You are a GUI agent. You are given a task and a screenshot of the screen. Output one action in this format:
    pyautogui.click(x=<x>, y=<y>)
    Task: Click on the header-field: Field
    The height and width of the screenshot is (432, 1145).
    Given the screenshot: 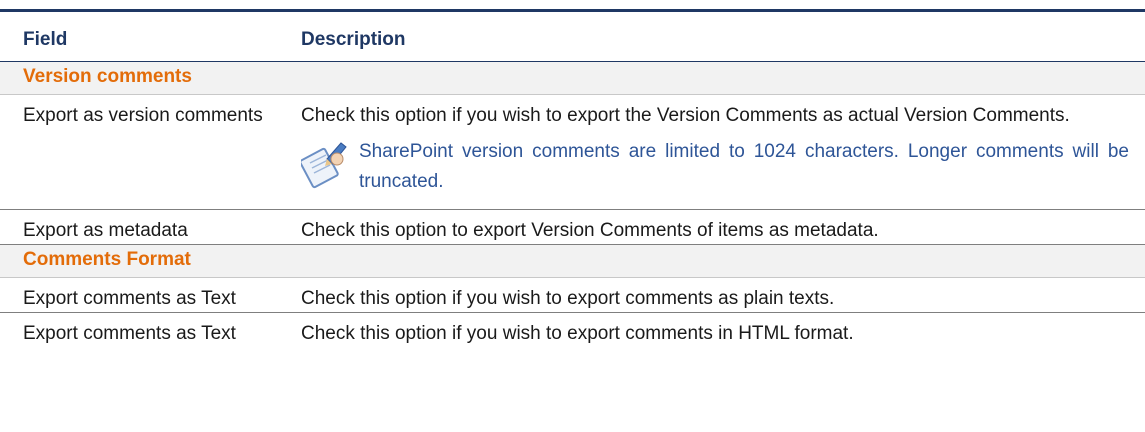 What is the action you would take?
    pyautogui.click(x=45, y=39)
    